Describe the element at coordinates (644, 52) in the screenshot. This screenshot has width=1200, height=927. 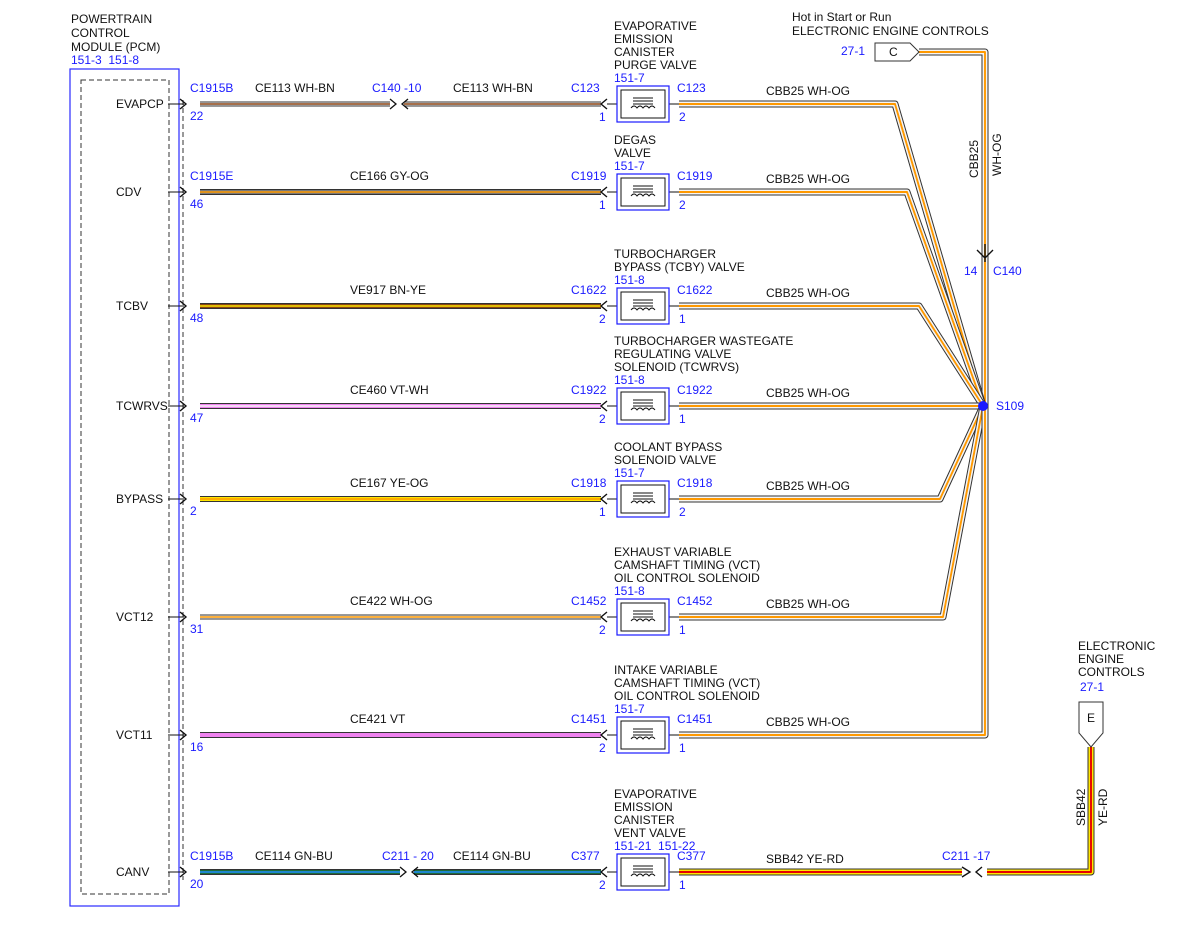
I see `device-name-evapcp-2: CANISTER` at that location.